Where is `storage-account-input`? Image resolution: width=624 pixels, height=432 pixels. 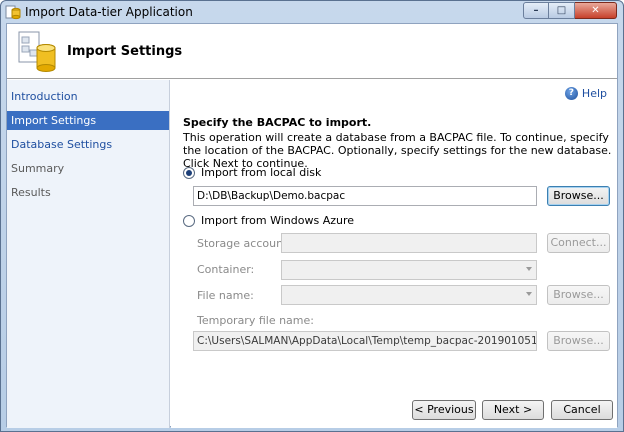 storage-account-input is located at coordinates (409, 243).